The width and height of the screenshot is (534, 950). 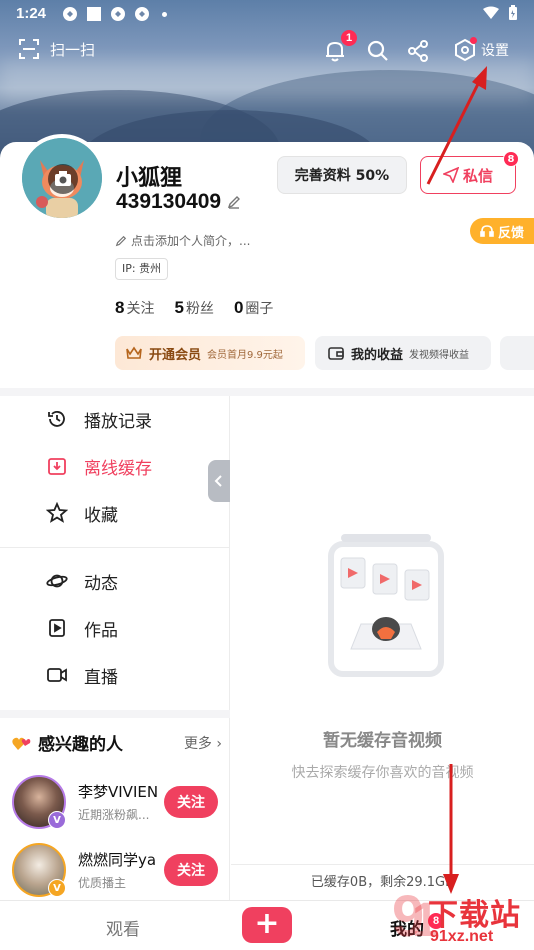 What do you see at coordinates (140, 309) in the screenshot?
I see `stat-label: 关注` at bounding box center [140, 309].